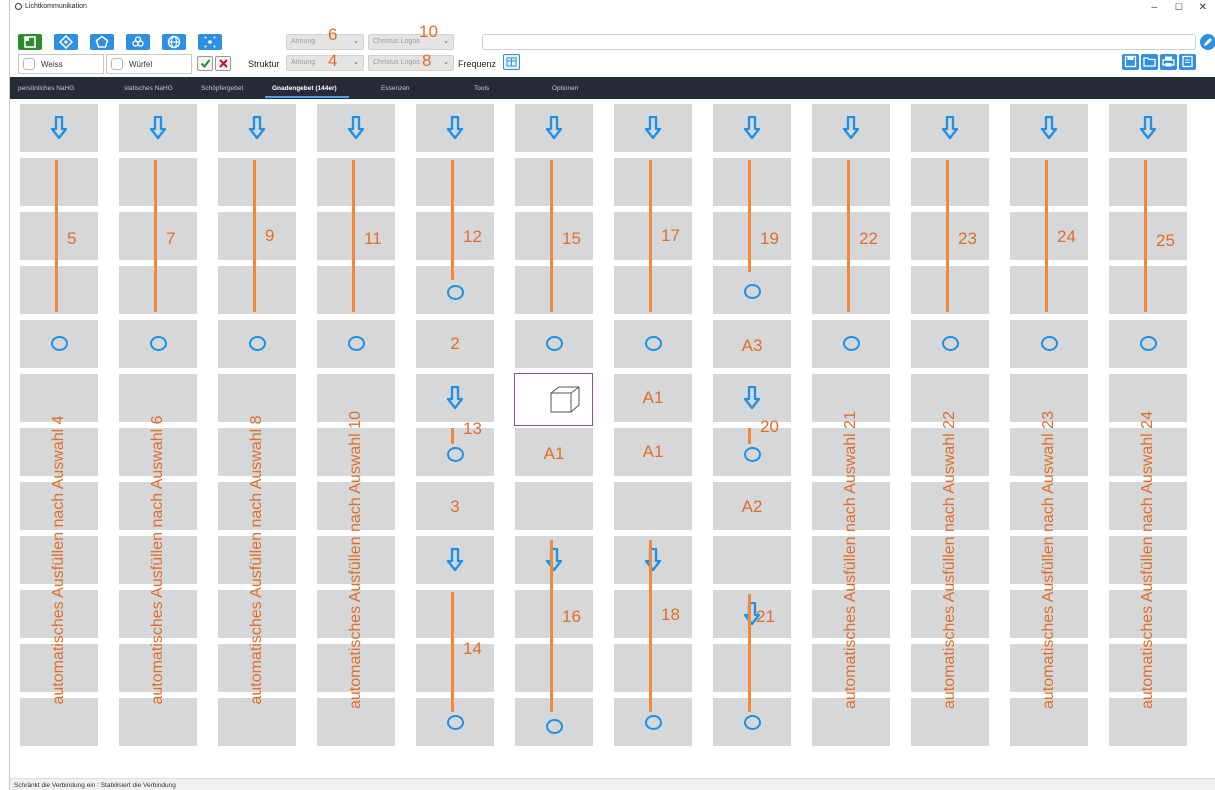 The height and width of the screenshot is (790, 1215). I want to click on auto-fill-label: automatisches Ausfüllen nach Auswahl 23, so click(1048, 560).